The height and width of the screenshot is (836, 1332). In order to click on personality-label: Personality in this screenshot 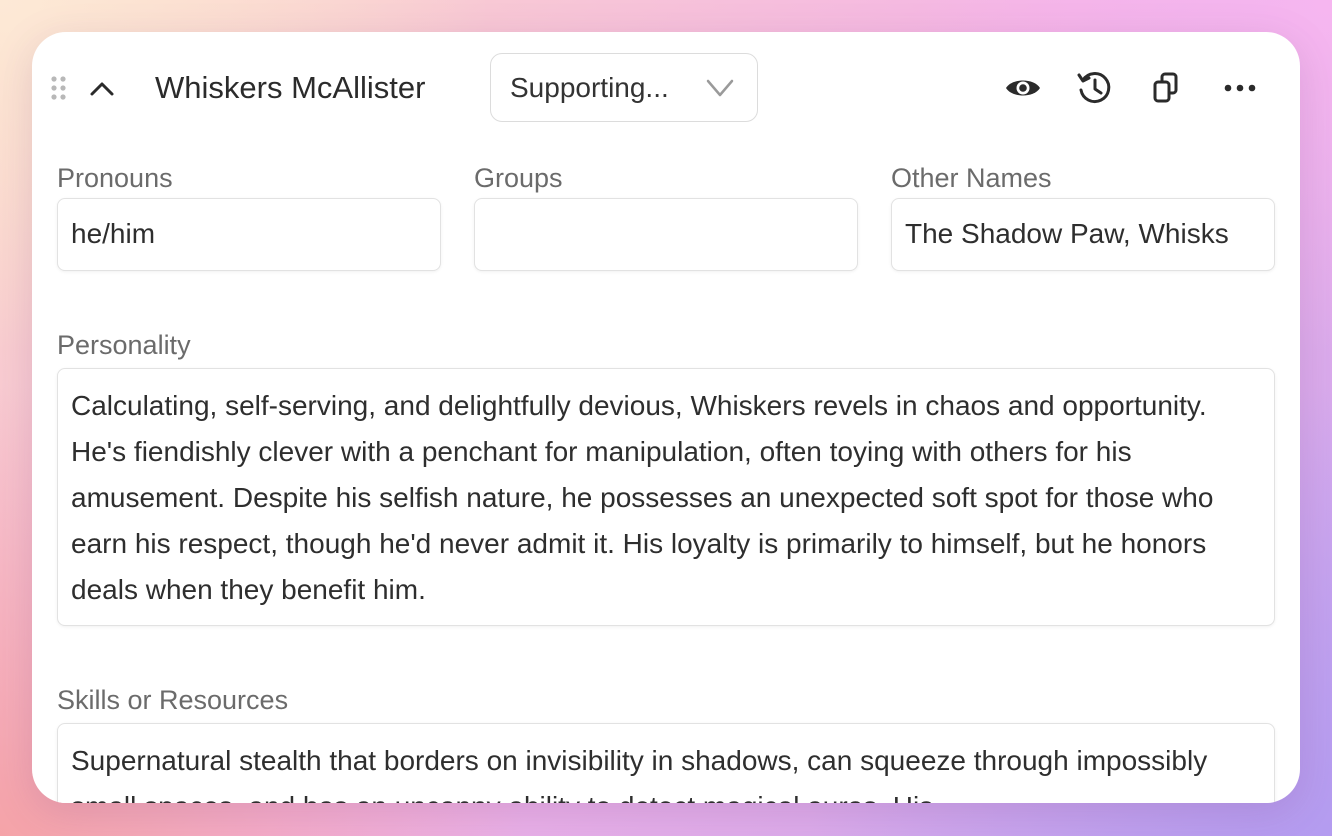, I will do `click(124, 345)`.